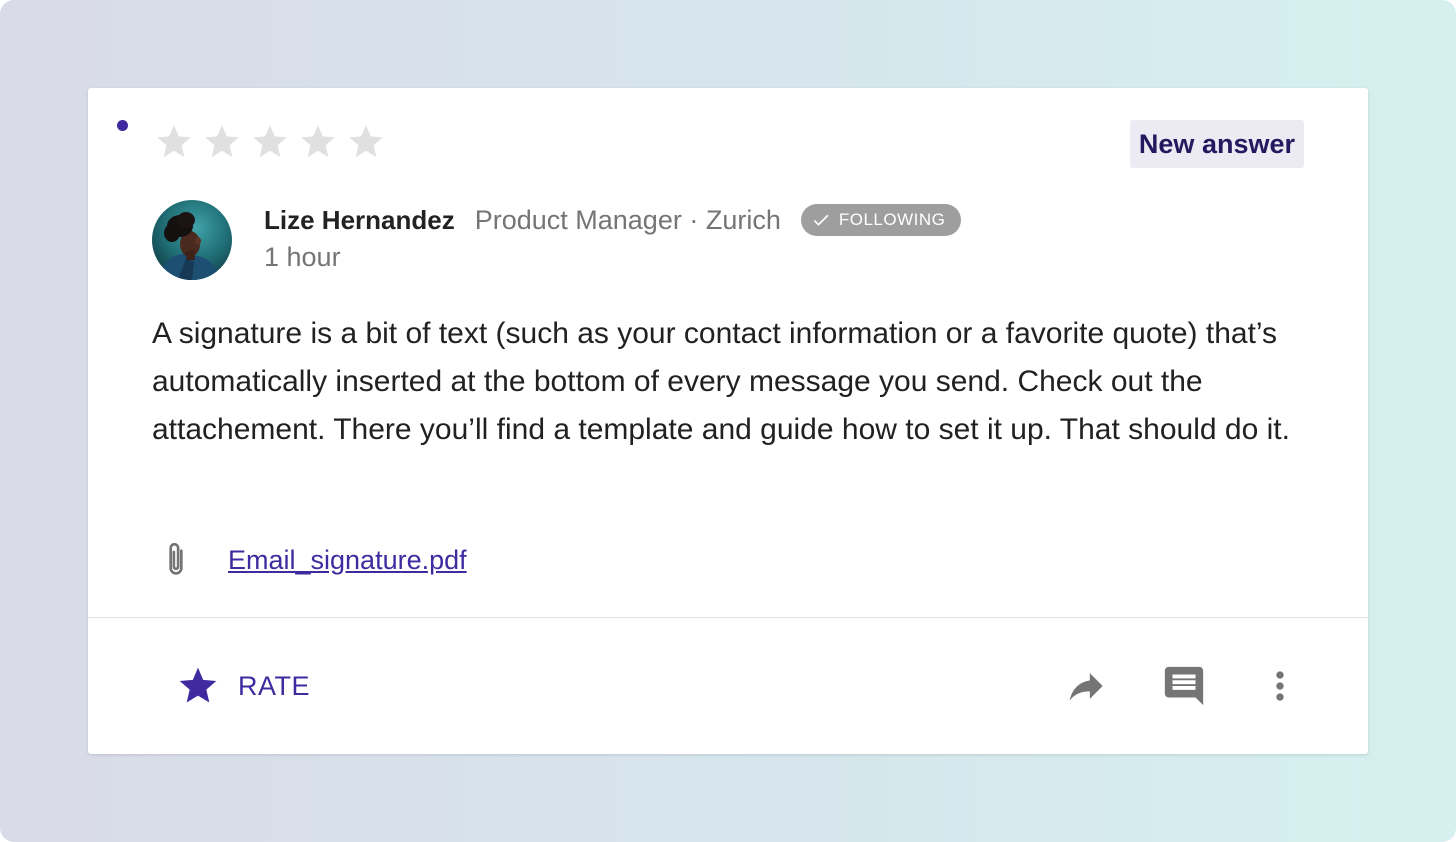 This screenshot has height=842, width=1456. I want to click on timestamp: 1 hour, so click(302, 257).